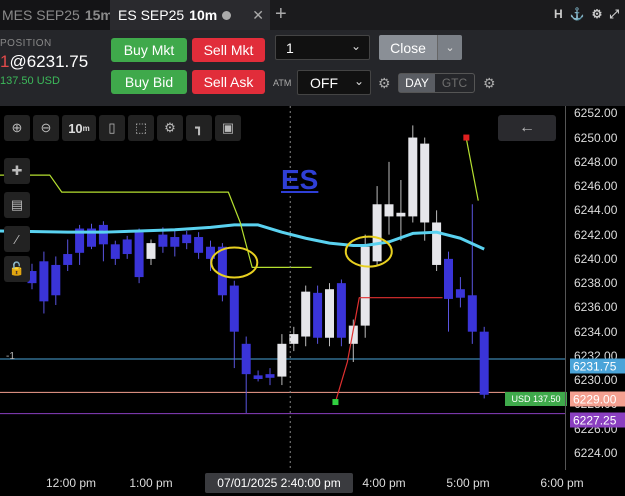  What do you see at coordinates (17, 269) in the screenshot?
I see `lock-icon: 🔓` at bounding box center [17, 269].